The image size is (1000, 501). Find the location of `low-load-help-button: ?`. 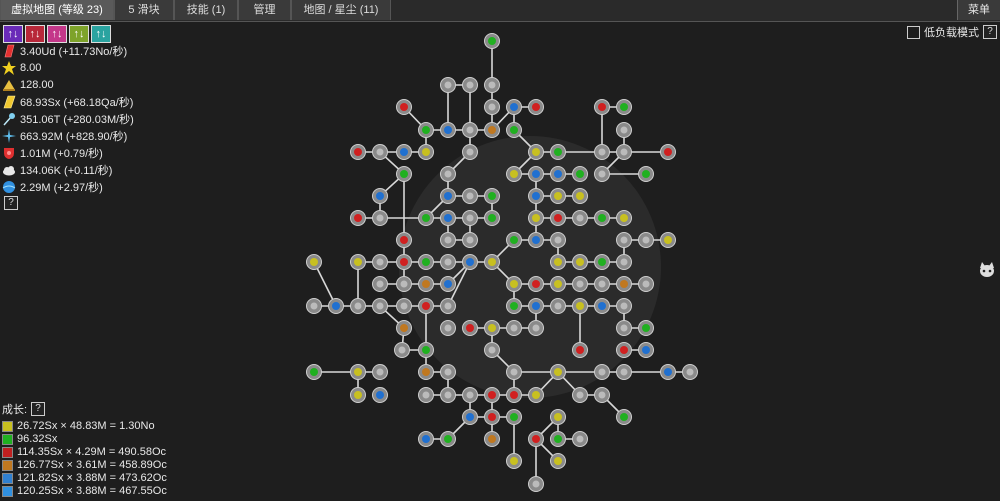

low-load-help-button: ? is located at coordinates (990, 32).